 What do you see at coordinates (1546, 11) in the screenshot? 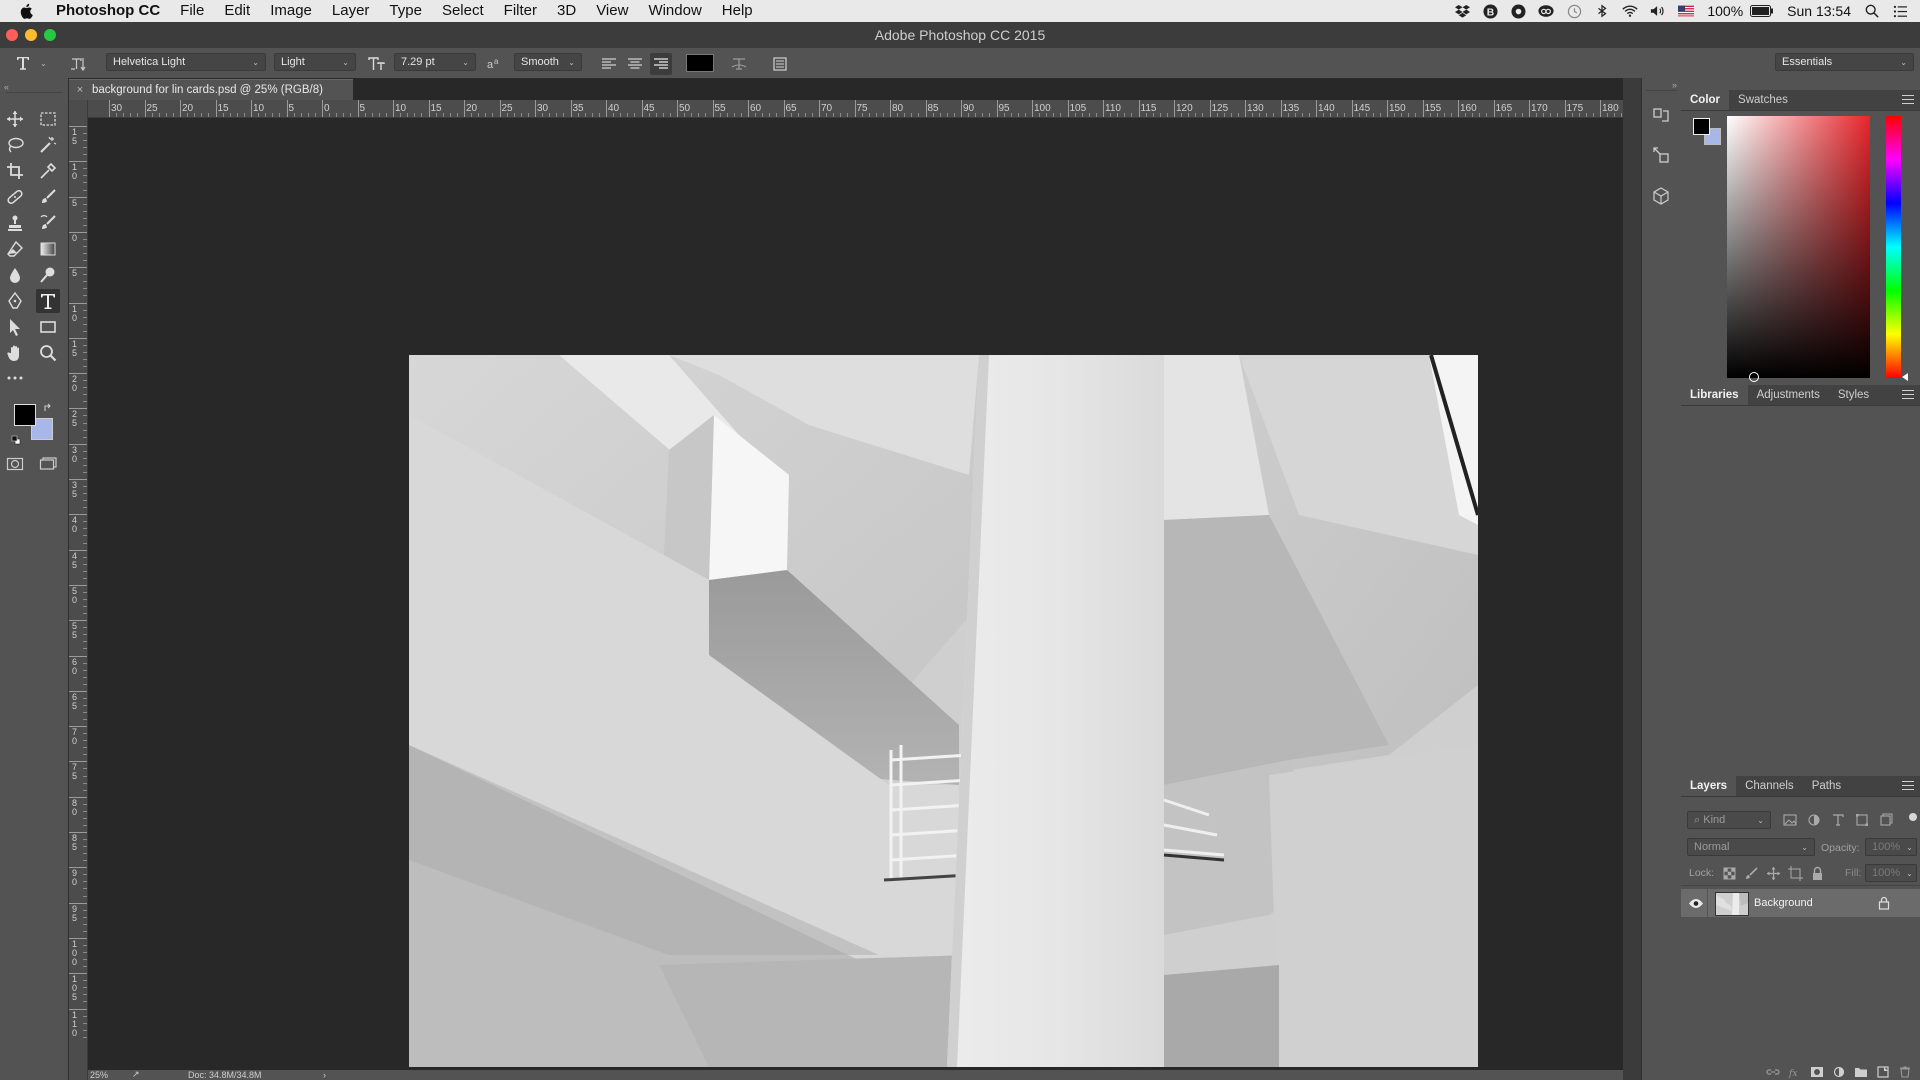
I see `creative-cloud-icon` at bounding box center [1546, 11].